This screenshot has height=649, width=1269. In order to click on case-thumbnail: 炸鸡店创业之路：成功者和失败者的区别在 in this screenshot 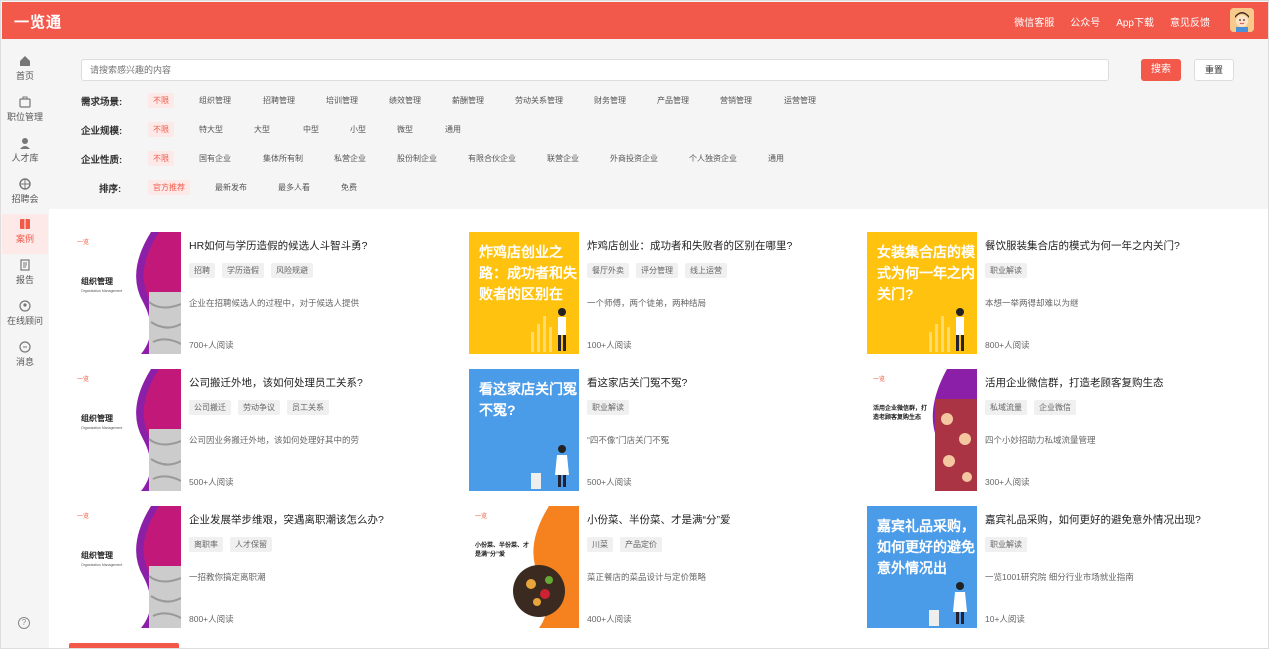, I will do `click(524, 293)`.